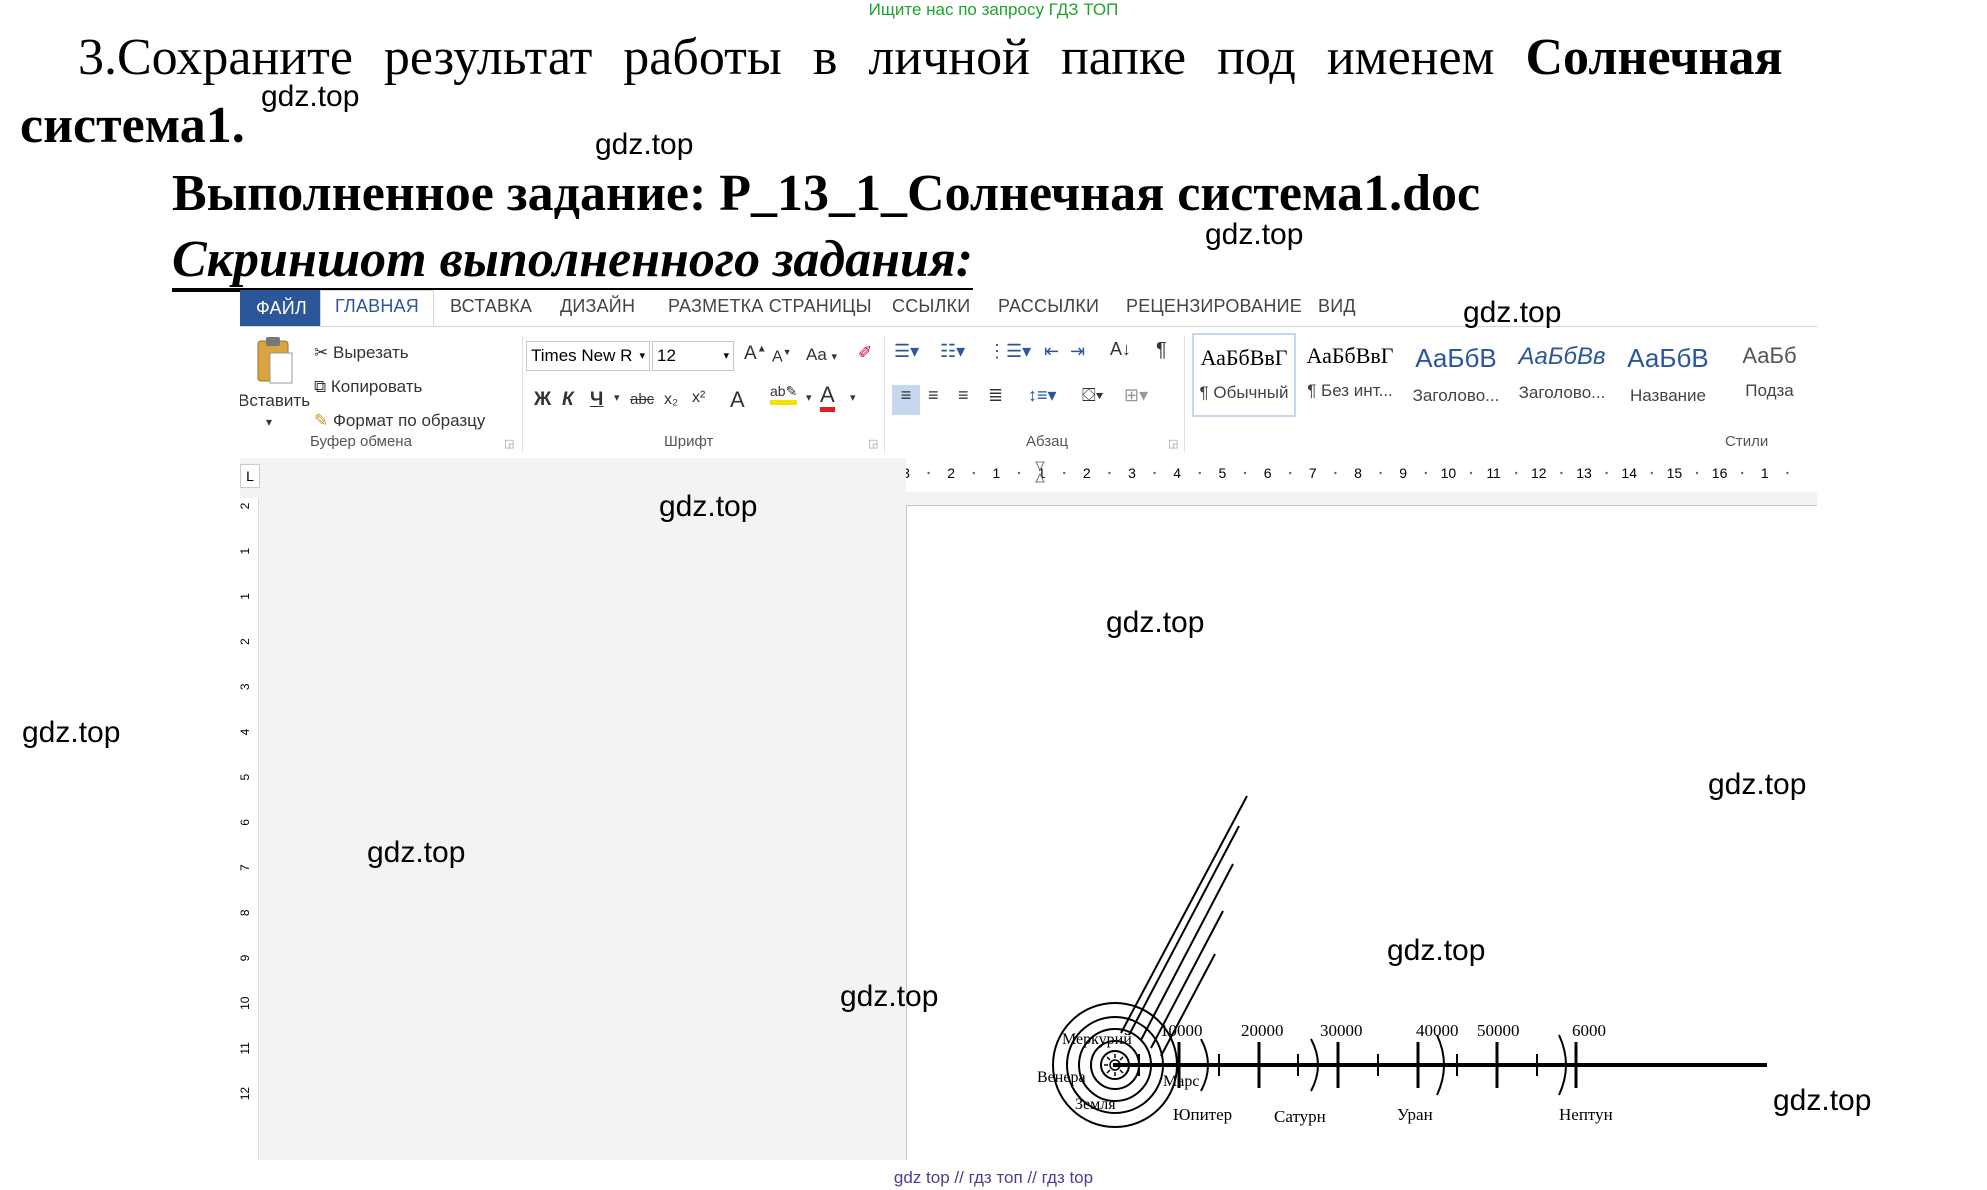 This screenshot has width=1987, height=1190. What do you see at coordinates (1161, 350) in the screenshot?
I see `pilcrow-button: ¶` at bounding box center [1161, 350].